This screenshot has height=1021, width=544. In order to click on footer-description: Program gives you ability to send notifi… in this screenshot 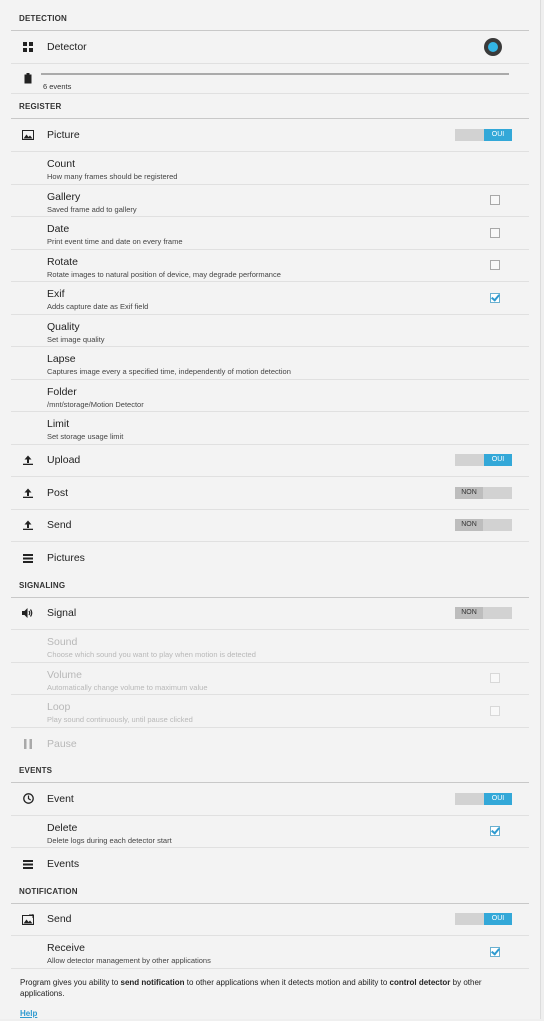, I will do `click(270, 984)`.